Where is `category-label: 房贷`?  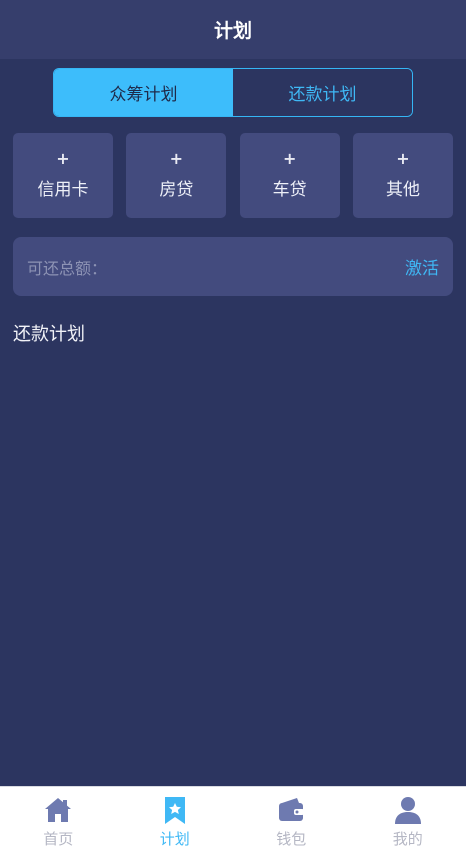
category-label: 房贷 is located at coordinates (176, 190).